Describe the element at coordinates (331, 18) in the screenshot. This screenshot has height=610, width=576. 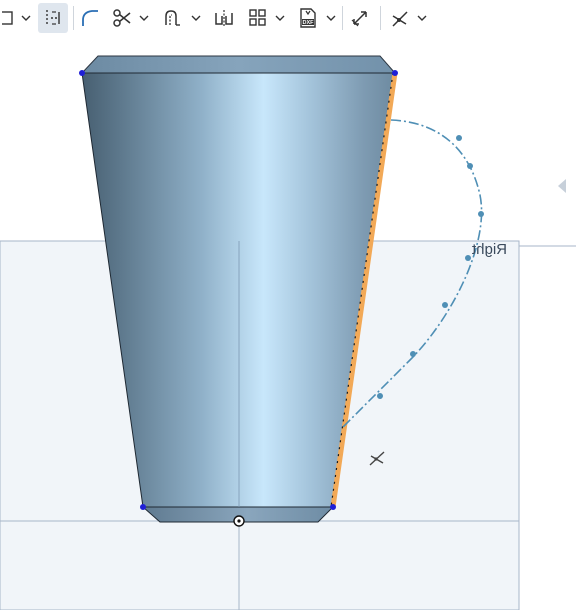
I see `dxf-menu-chevron-icon` at that location.